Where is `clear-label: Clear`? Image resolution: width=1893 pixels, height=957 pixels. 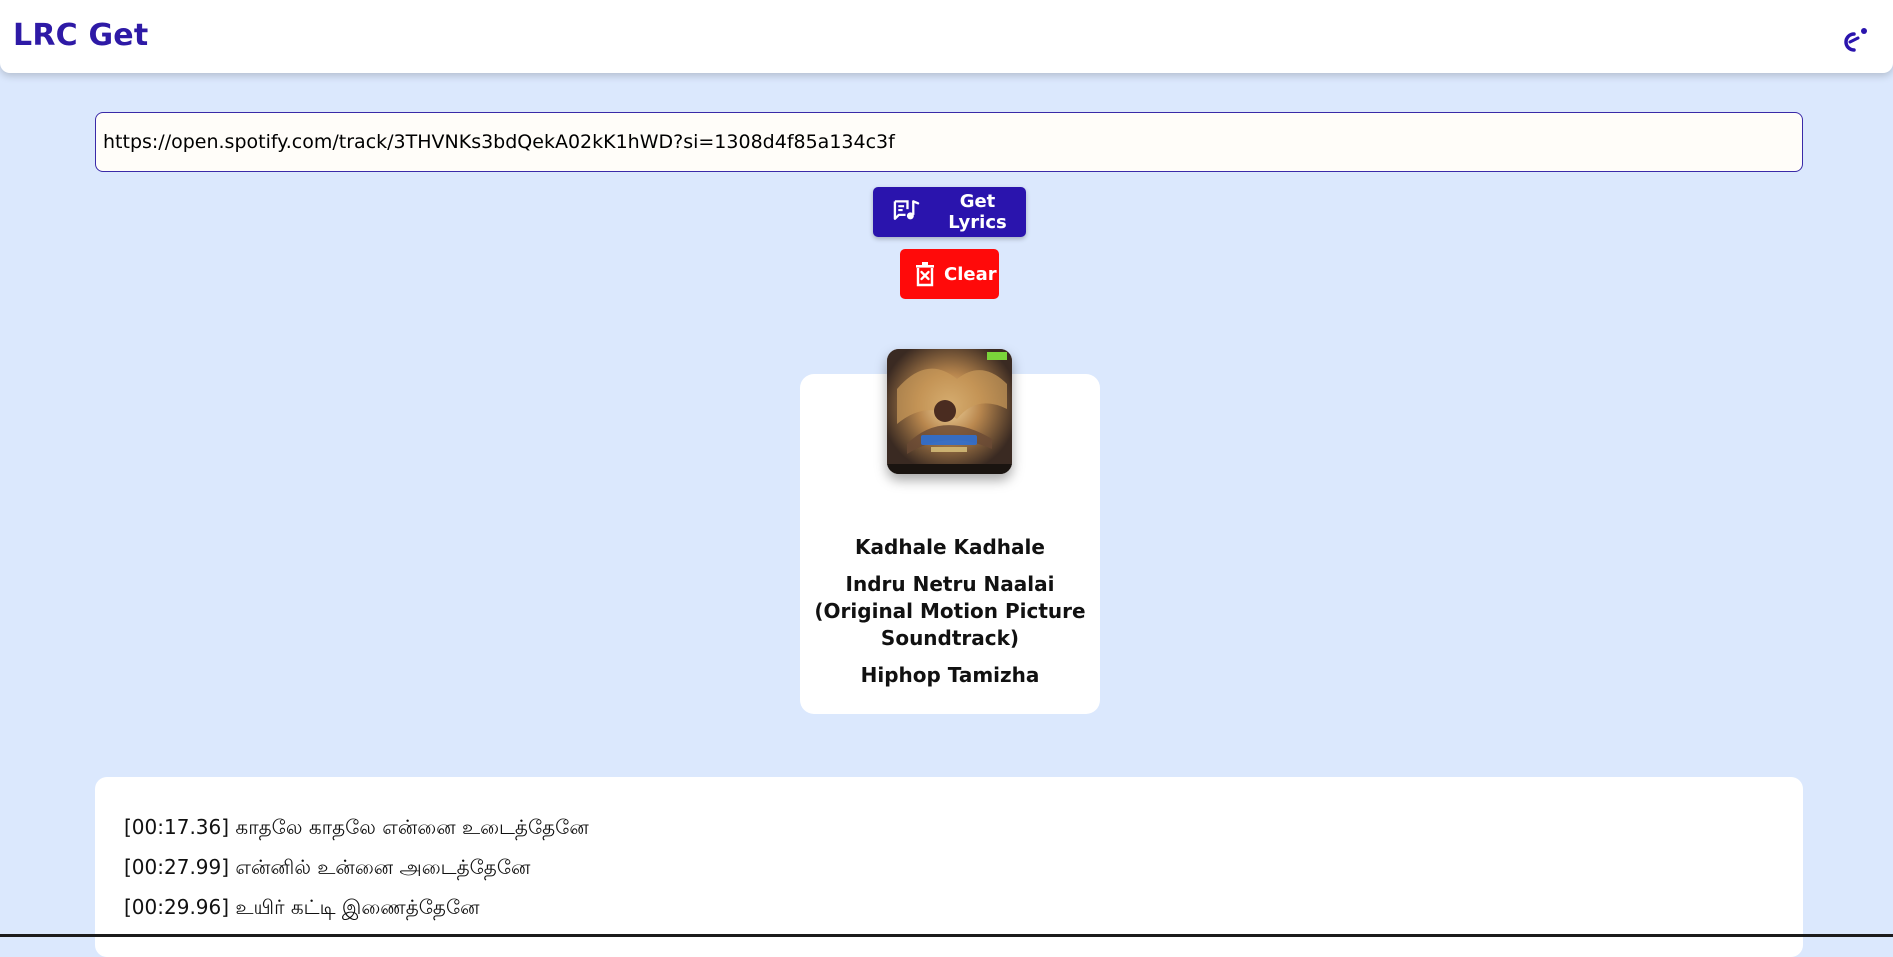
clear-label: Clear is located at coordinates (970, 274).